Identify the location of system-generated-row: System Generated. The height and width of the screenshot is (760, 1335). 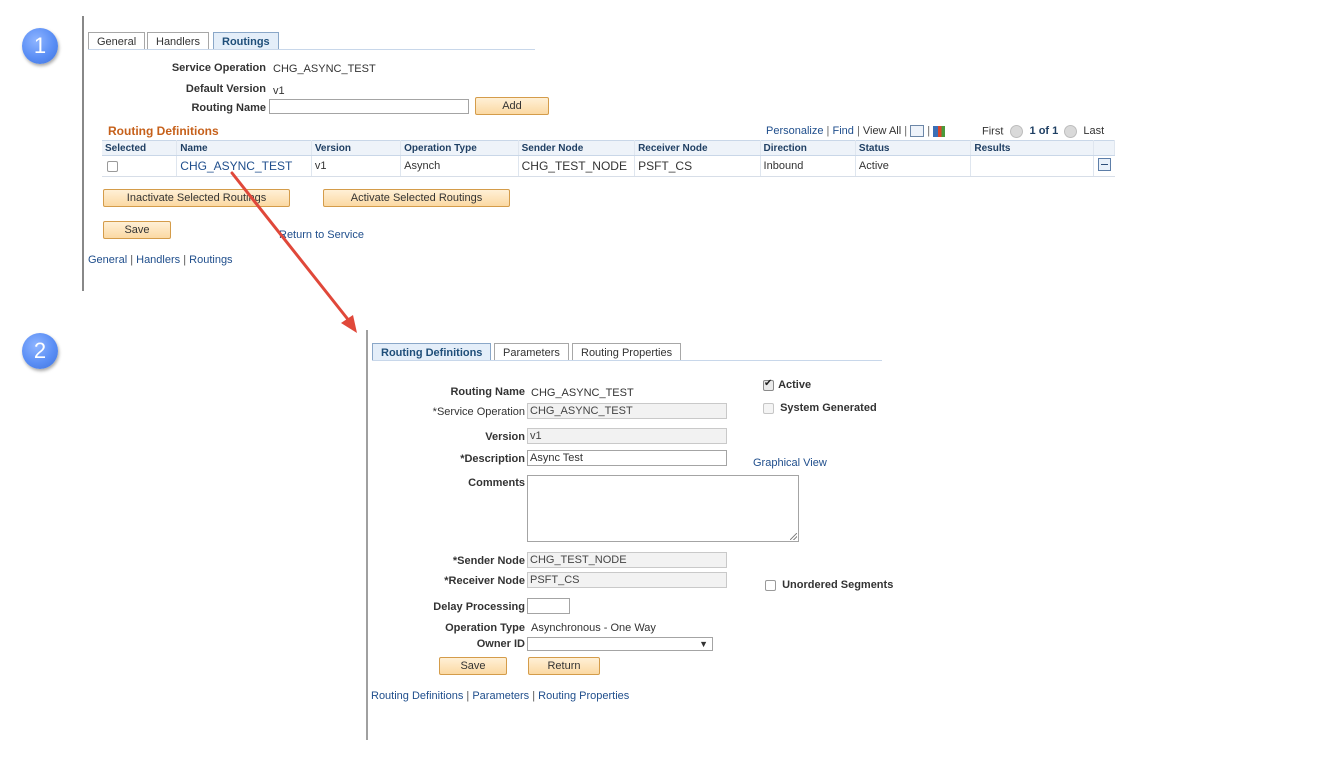
(820, 408).